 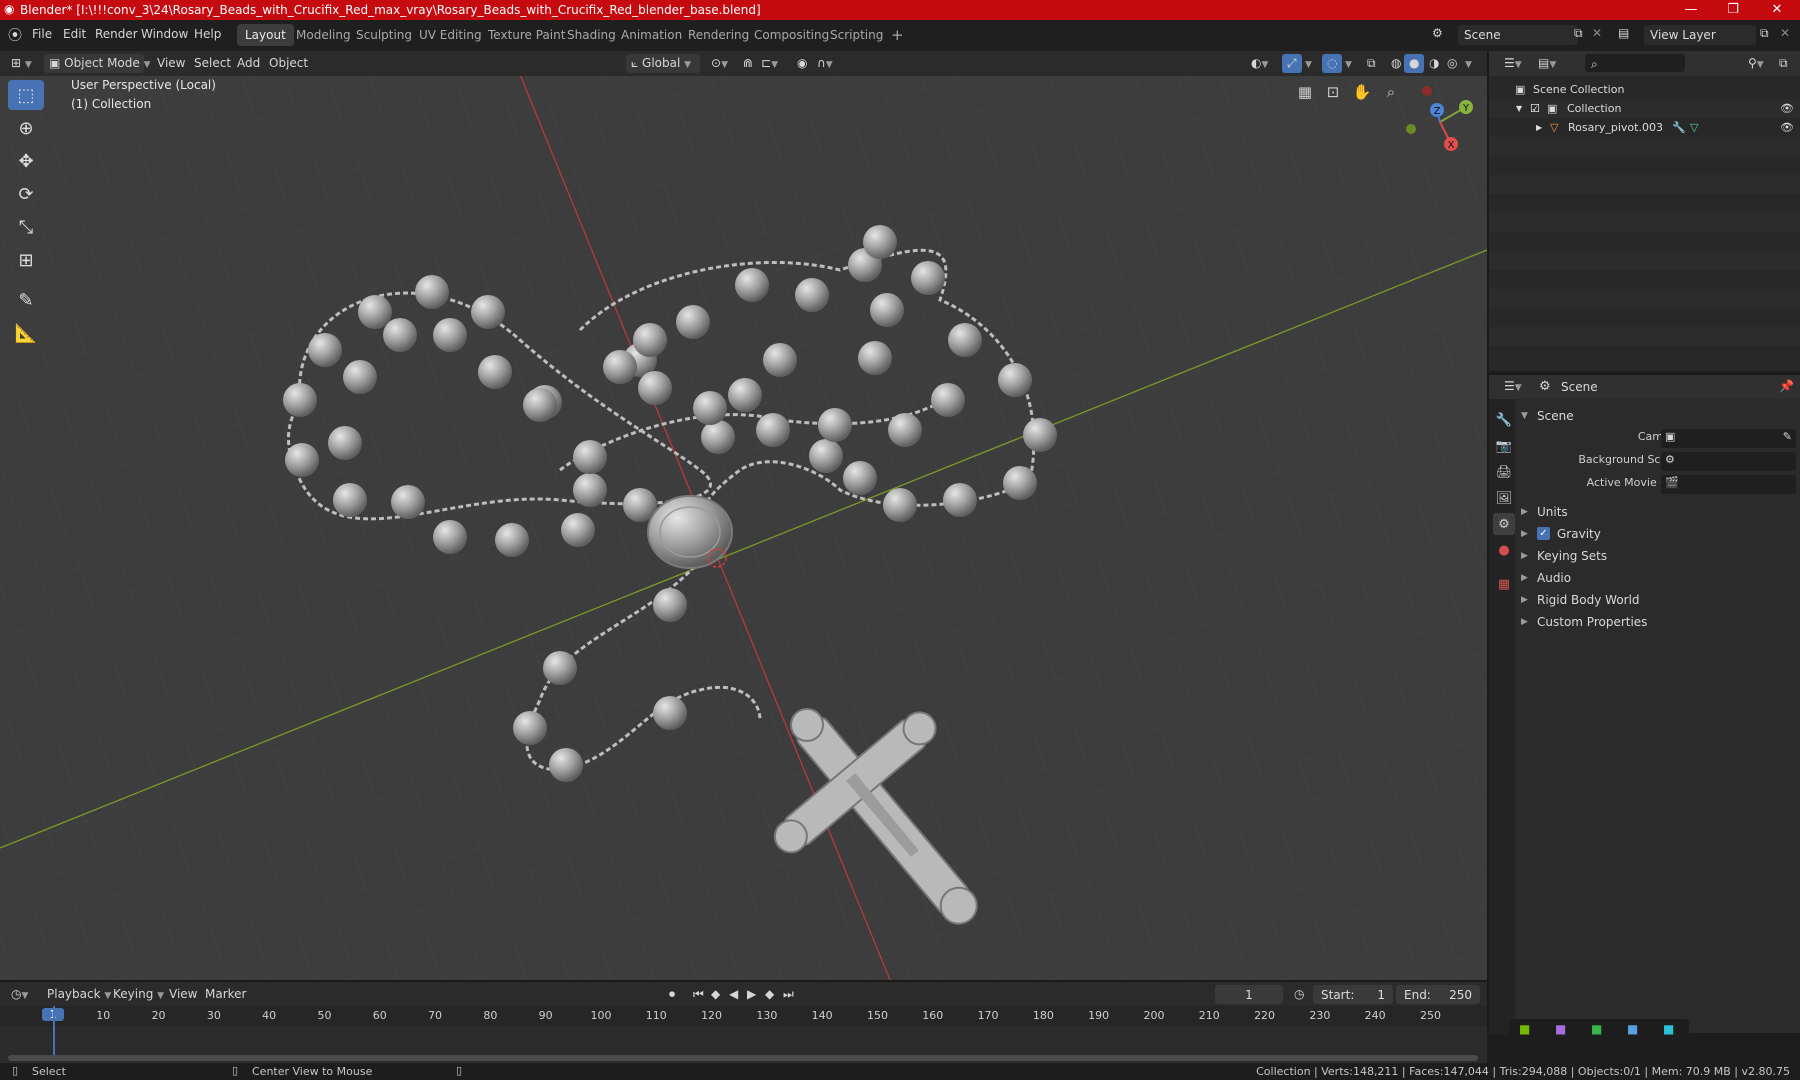 What do you see at coordinates (1513, 386) in the screenshot?
I see `properties-editor-type-icon: ☰▼` at bounding box center [1513, 386].